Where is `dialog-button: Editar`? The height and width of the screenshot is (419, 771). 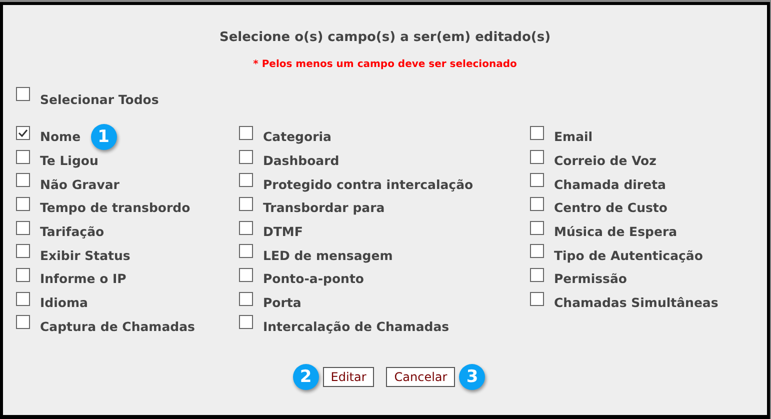
dialog-button: Editar is located at coordinates (348, 377).